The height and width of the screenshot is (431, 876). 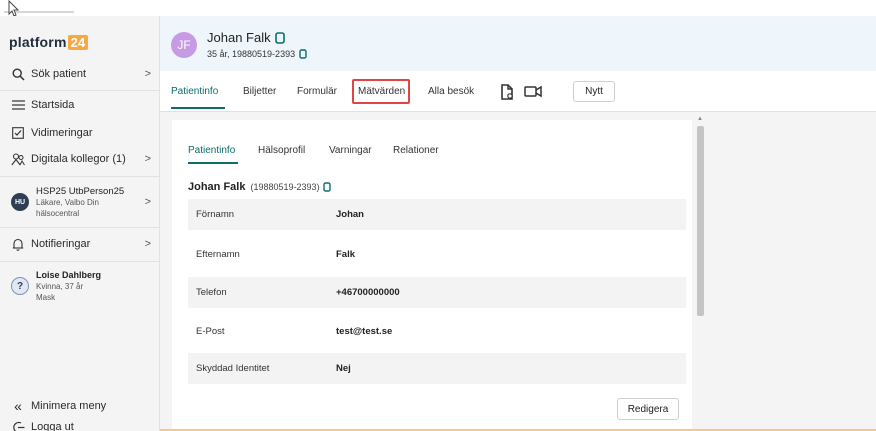 What do you see at coordinates (281, 150) in the screenshot?
I see `subtab-halsoprofil: Hälsoprofil` at bounding box center [281, 150].